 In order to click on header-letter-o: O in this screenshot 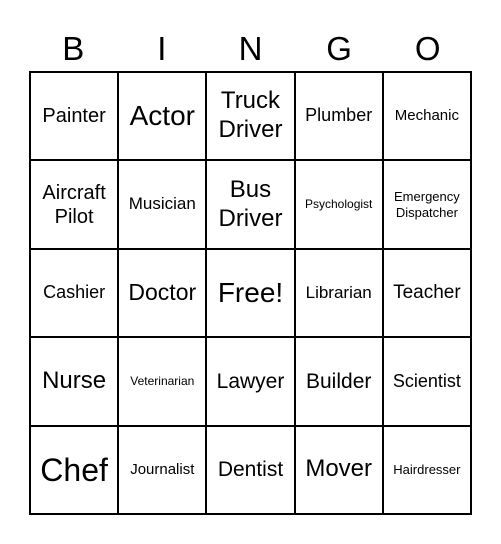, I will do `click(427, 48)`.